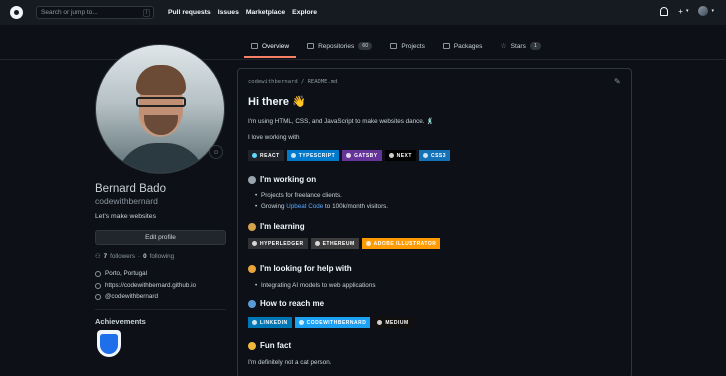  I want to click on learning-badges: HYPERLEDGER ETHEREUM ADOBE ILLUSTRATOR, so click(344, 243).